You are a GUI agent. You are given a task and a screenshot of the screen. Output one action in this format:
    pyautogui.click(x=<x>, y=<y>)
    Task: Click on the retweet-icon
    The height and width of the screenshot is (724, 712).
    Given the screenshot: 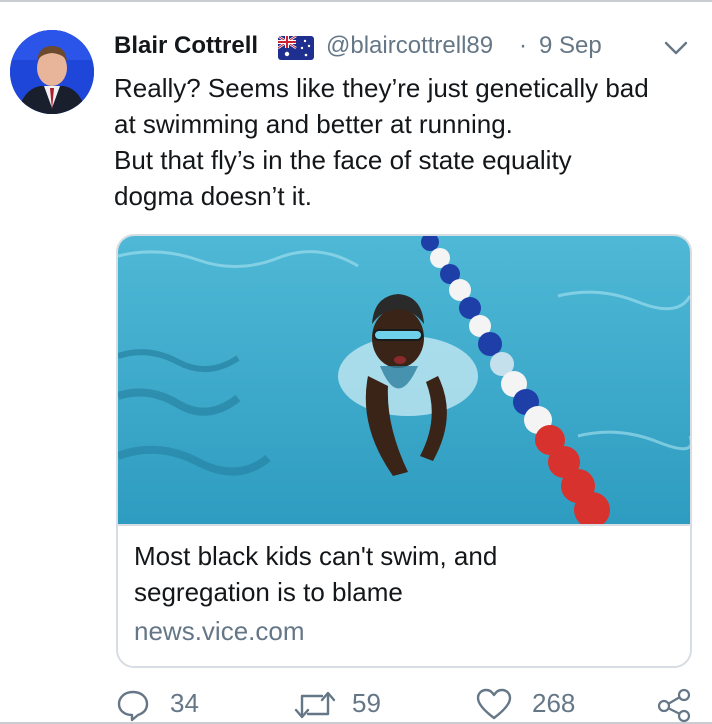 What is the action you would take?
    pyautogui.click(x=315, y=705)
    